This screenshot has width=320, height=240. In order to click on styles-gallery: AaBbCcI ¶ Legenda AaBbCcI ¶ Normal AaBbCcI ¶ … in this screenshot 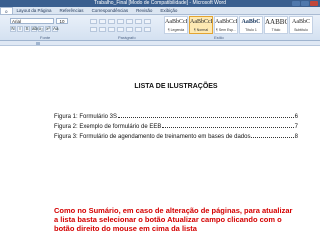, I will do `click(238, 25)`.